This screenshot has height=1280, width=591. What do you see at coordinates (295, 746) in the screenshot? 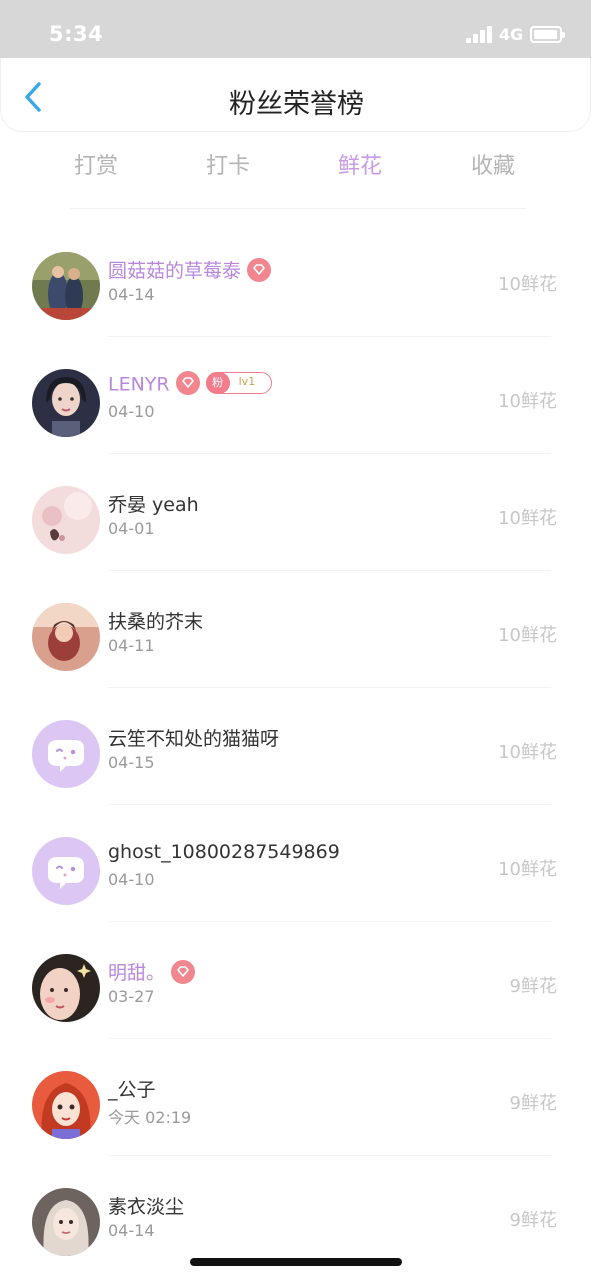
I see `fan-row: 云笙不知处的猫猫呀 04-15 10鲜花` at bounding box center [295, 746].